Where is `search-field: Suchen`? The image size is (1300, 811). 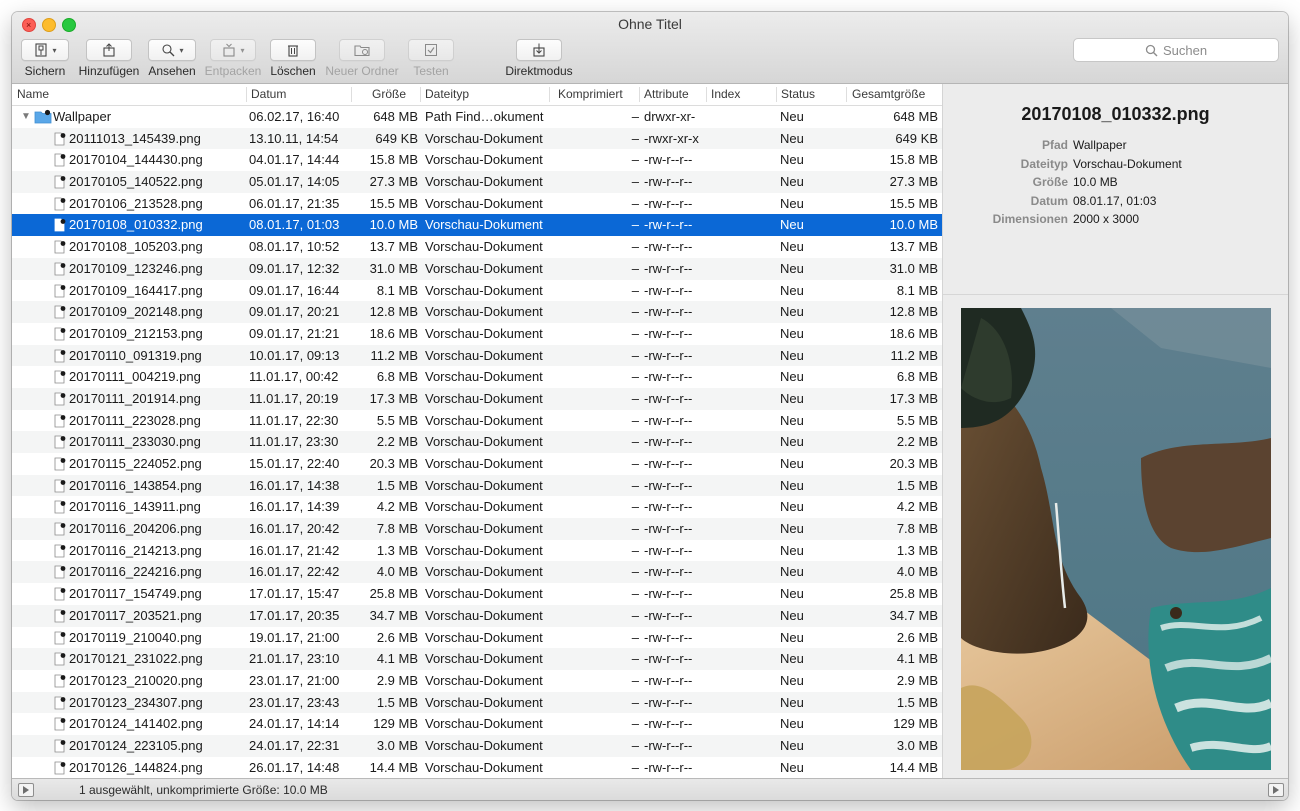 search-field: Suchen is located at coordinates (1176, 50).